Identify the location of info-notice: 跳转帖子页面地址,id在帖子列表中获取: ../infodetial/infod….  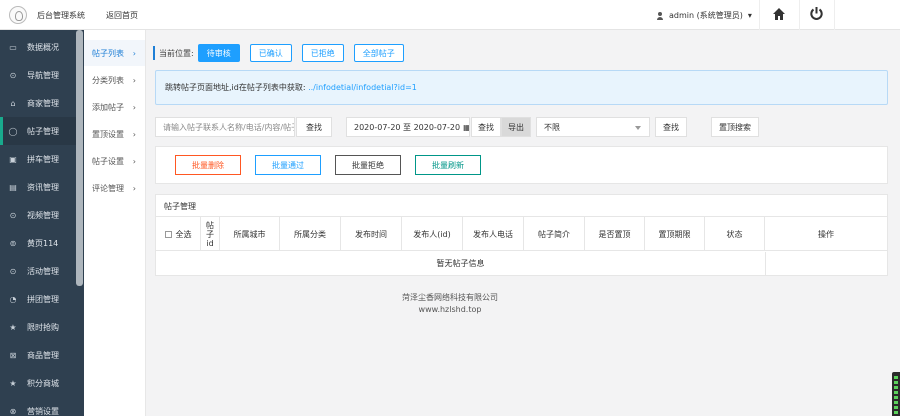
(521, 87).